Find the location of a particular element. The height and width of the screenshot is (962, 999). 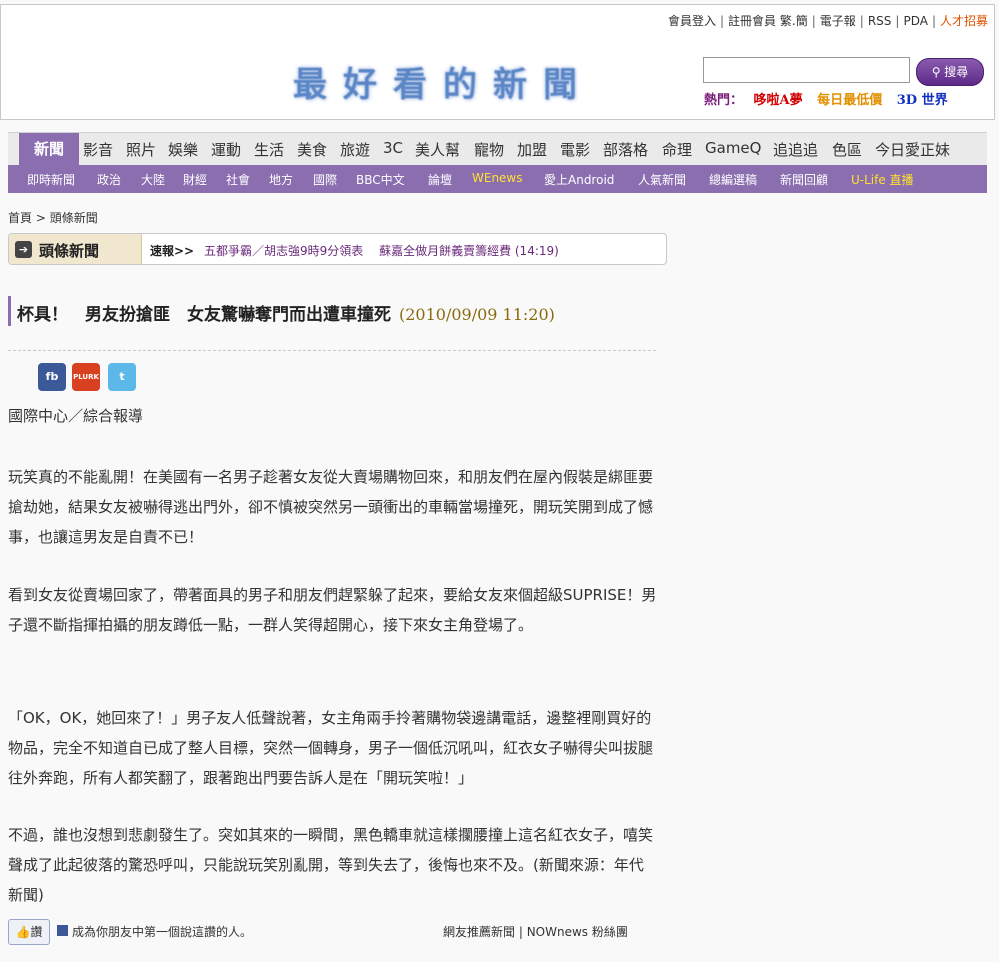

nav-item-movies: 電影 is located at coordinates (575, 149).